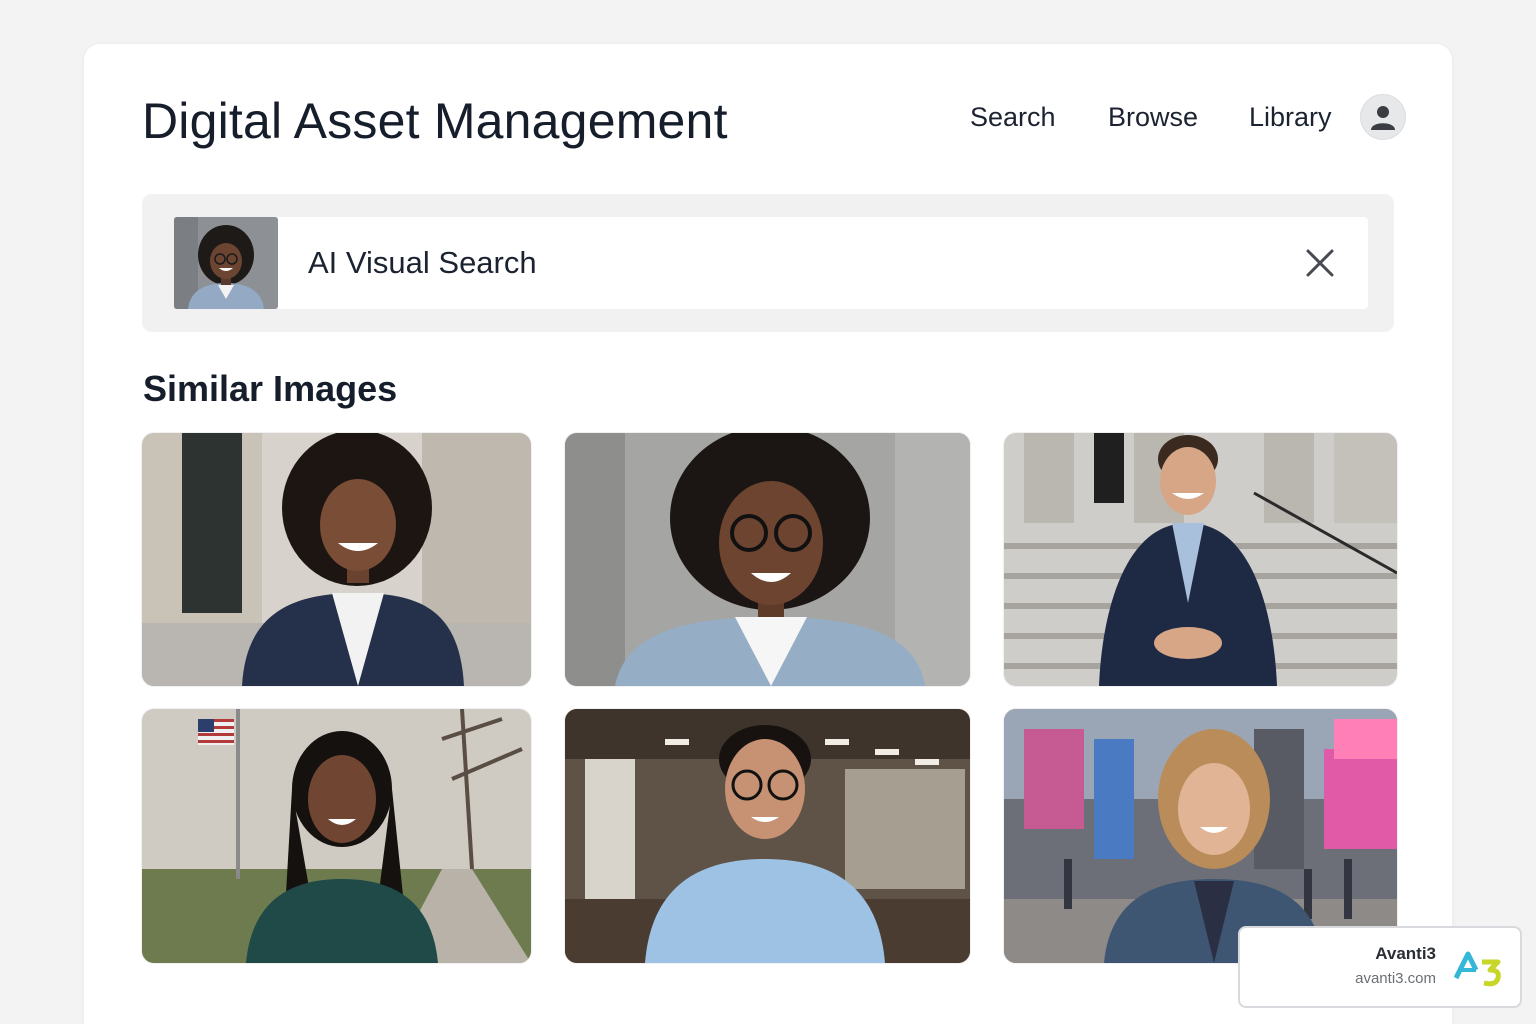 Image resolution: width=1536 pixels, height=1024 pixels. I want to click on similar-images-heading: Similar Images, so click(270, 388).